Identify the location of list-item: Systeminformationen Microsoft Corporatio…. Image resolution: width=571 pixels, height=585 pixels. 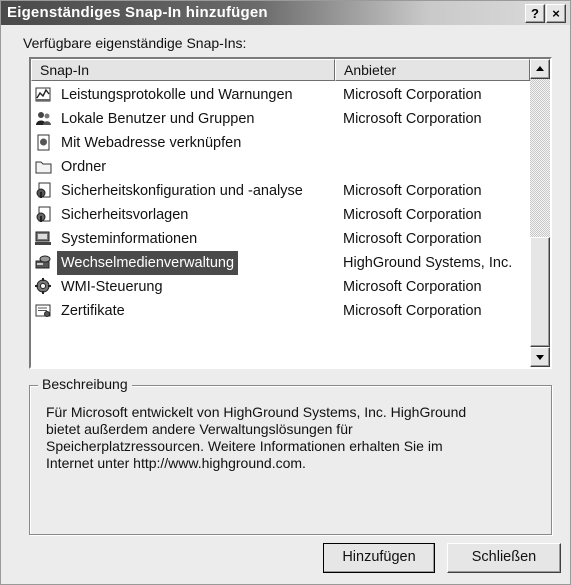
(280, 239).